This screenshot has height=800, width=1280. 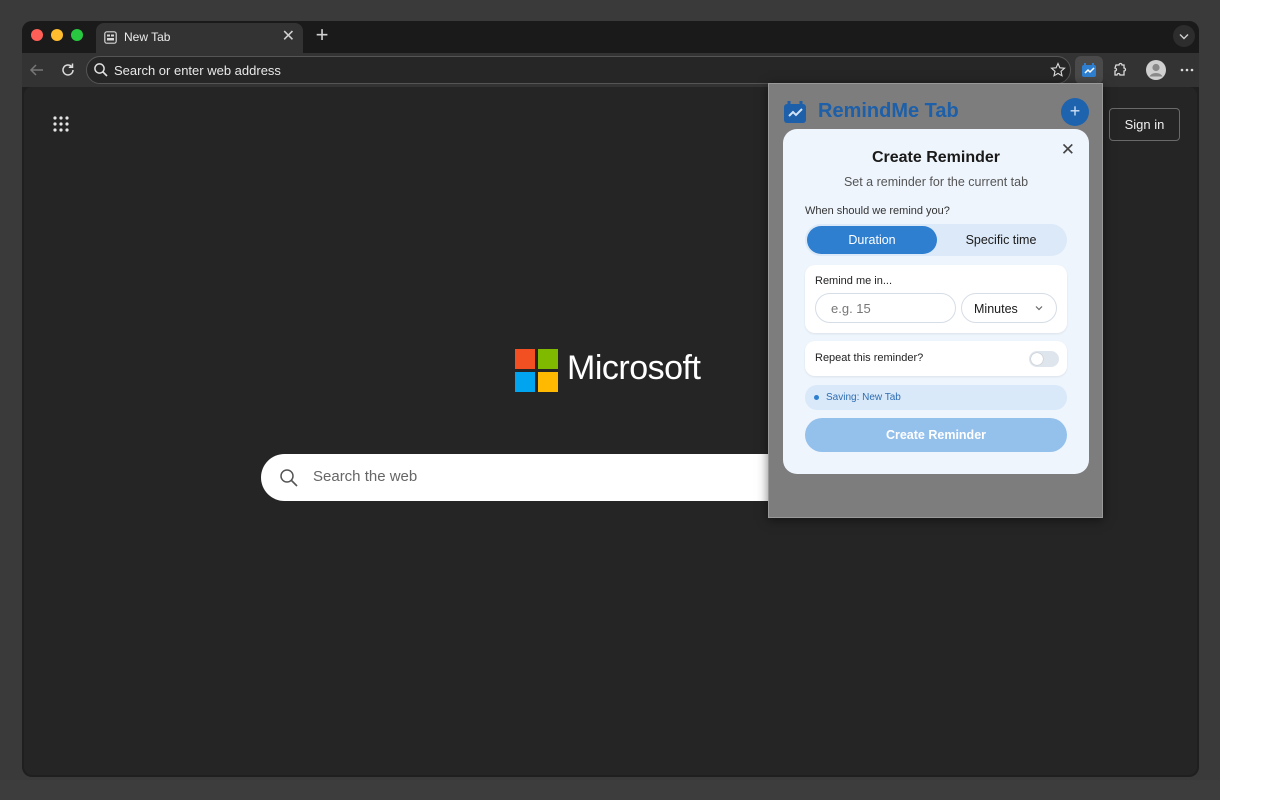 I want to click on desktop-bottom-edge, so click(x=610, y=790).